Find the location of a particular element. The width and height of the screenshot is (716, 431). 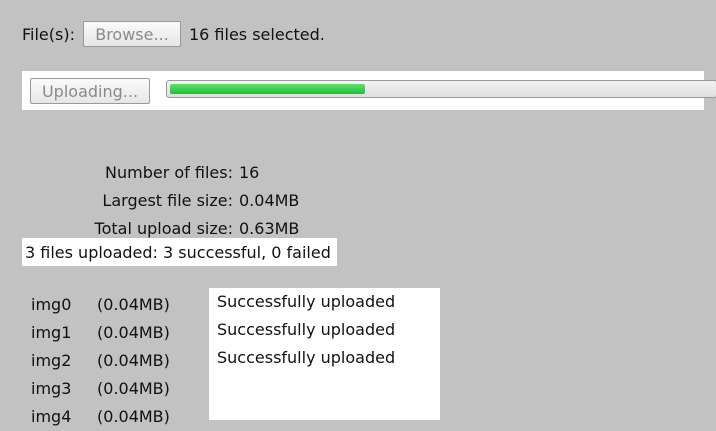

stat-largest-file-size: Largest file size: 0.04MB is located at coordinates (160, 201).